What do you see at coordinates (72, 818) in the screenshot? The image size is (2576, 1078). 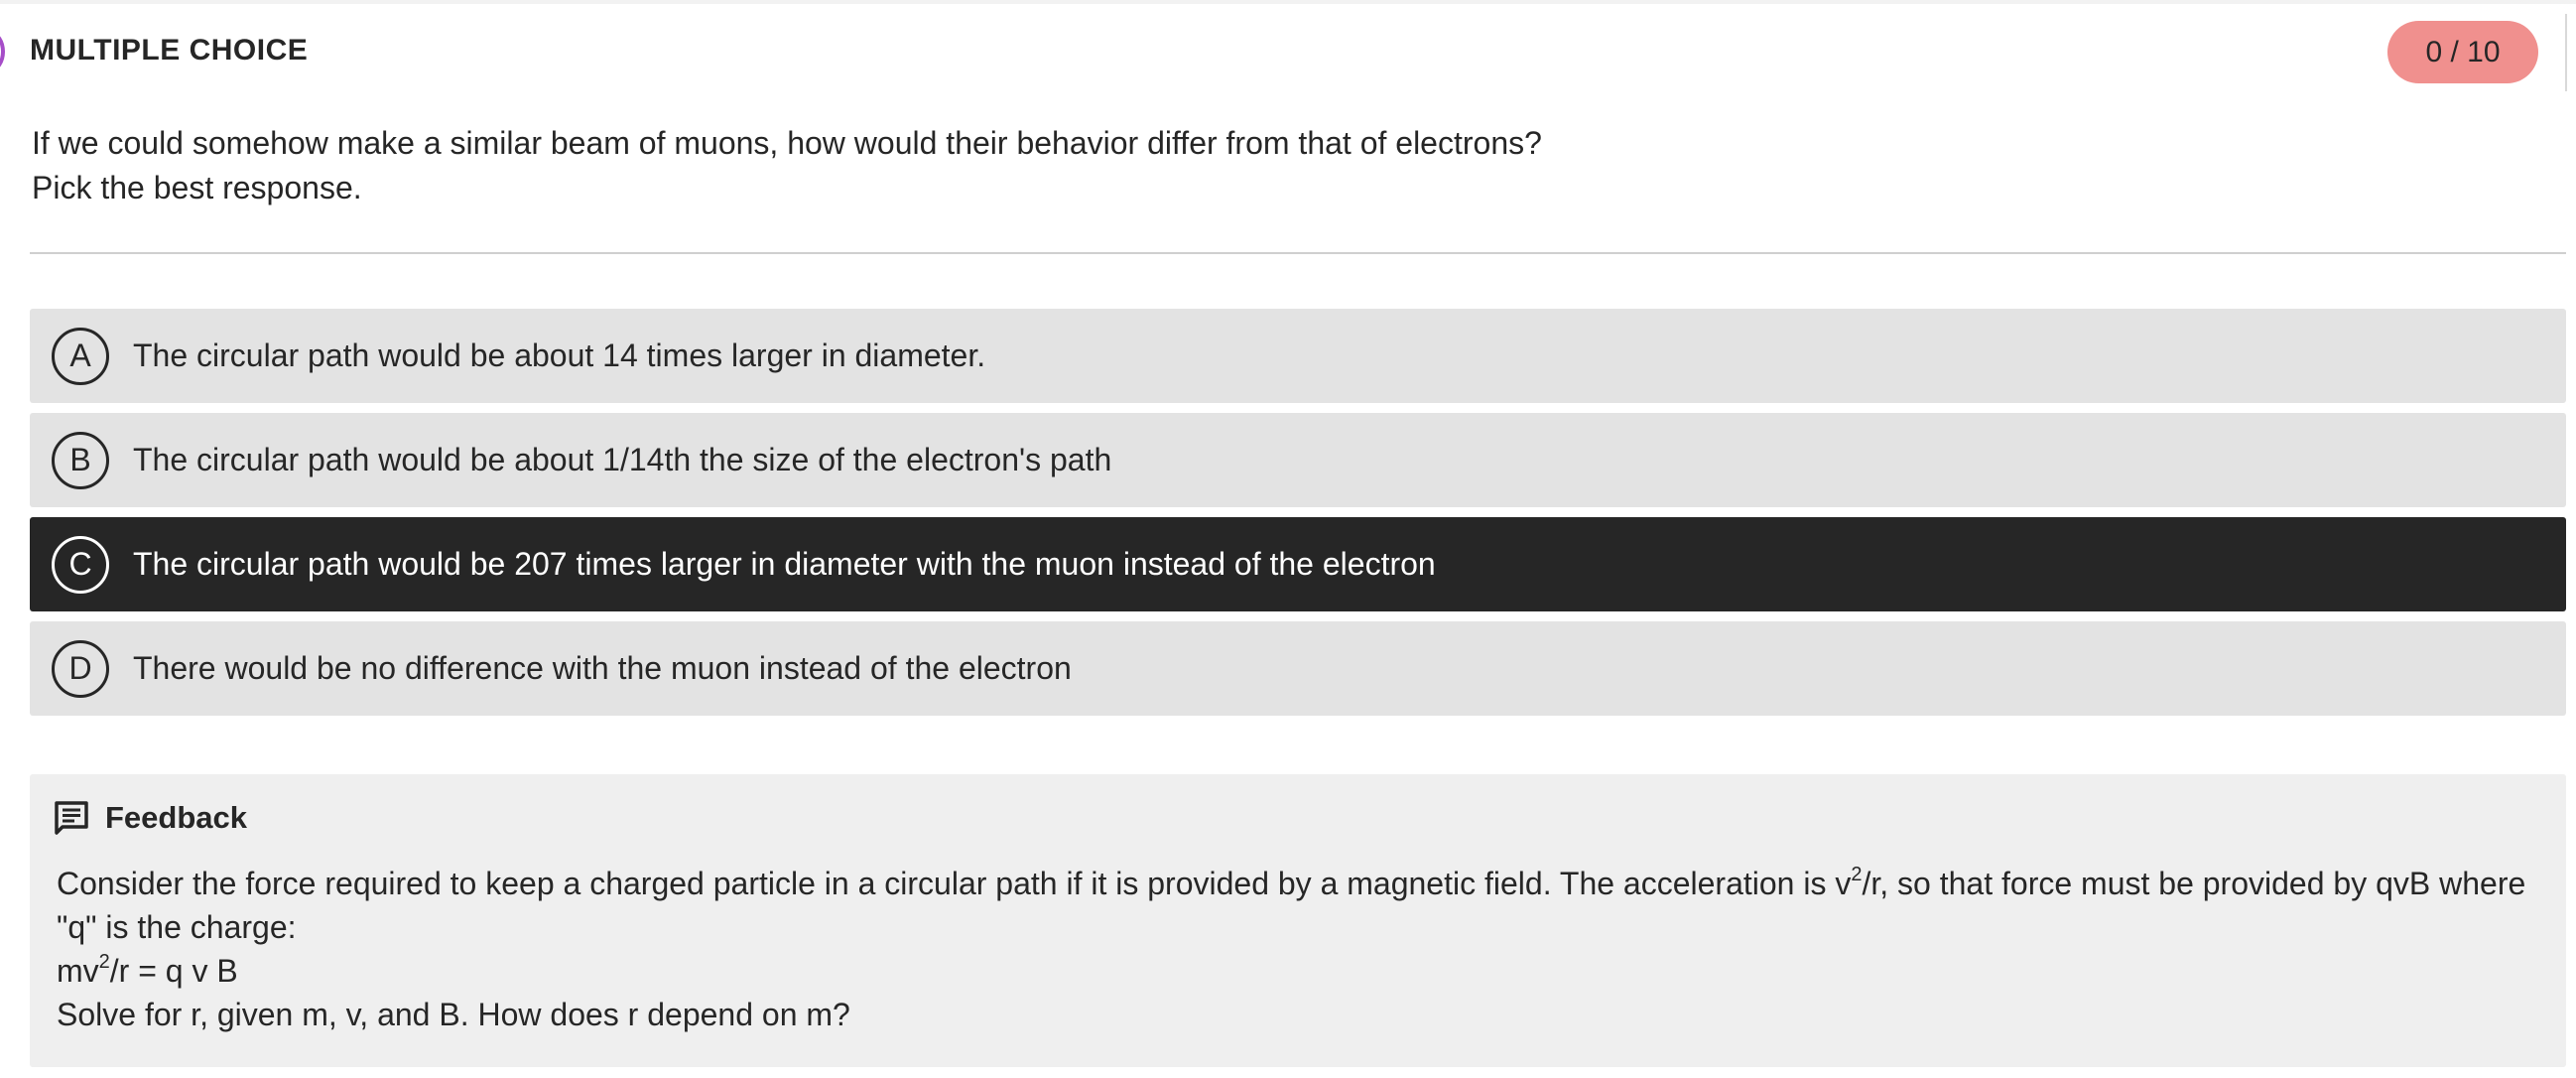 I see `feedback-icon` at bounding box center [72, 818].